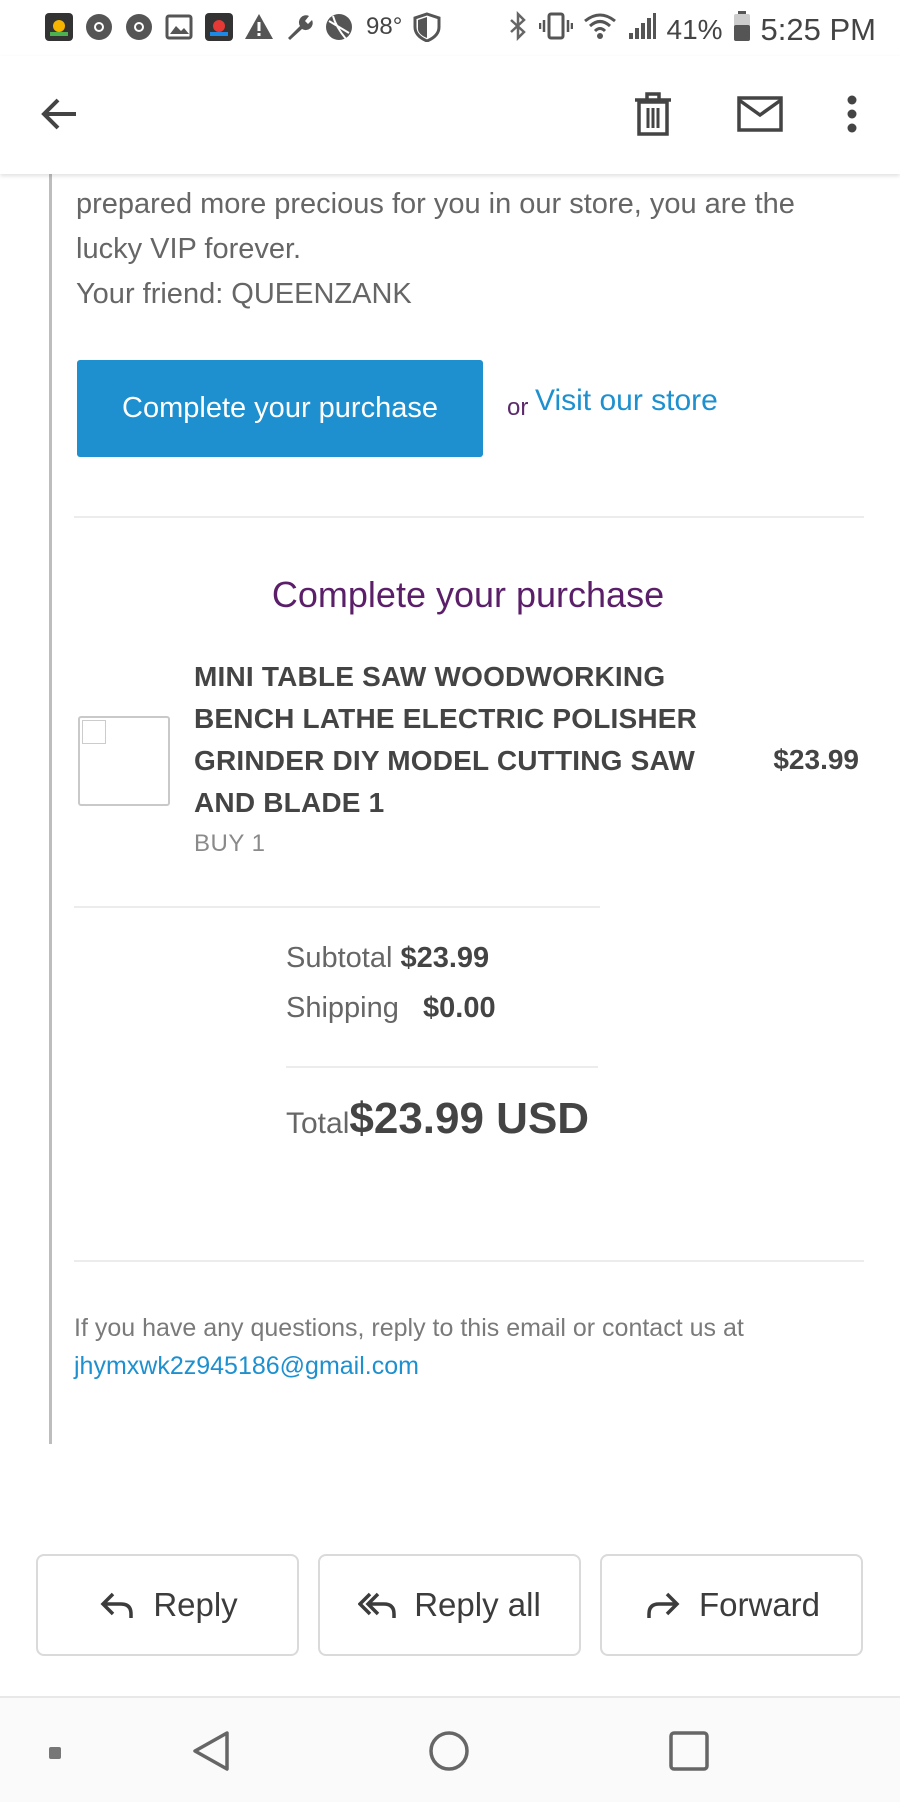  Describe the element at coordinates (243, 27) in the screenshot. I see `notification-icons: 98°` at that location.